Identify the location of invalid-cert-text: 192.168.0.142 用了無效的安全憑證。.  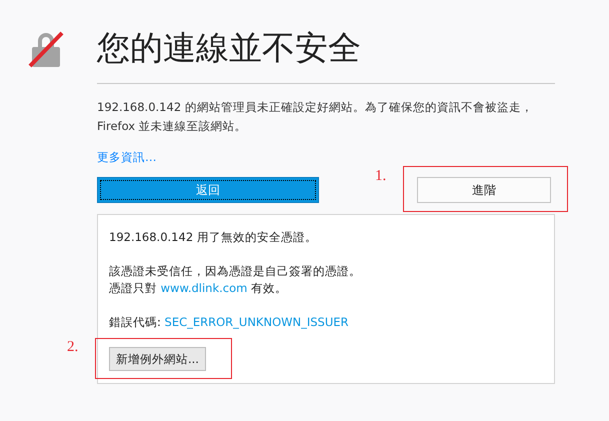
(213, 237).